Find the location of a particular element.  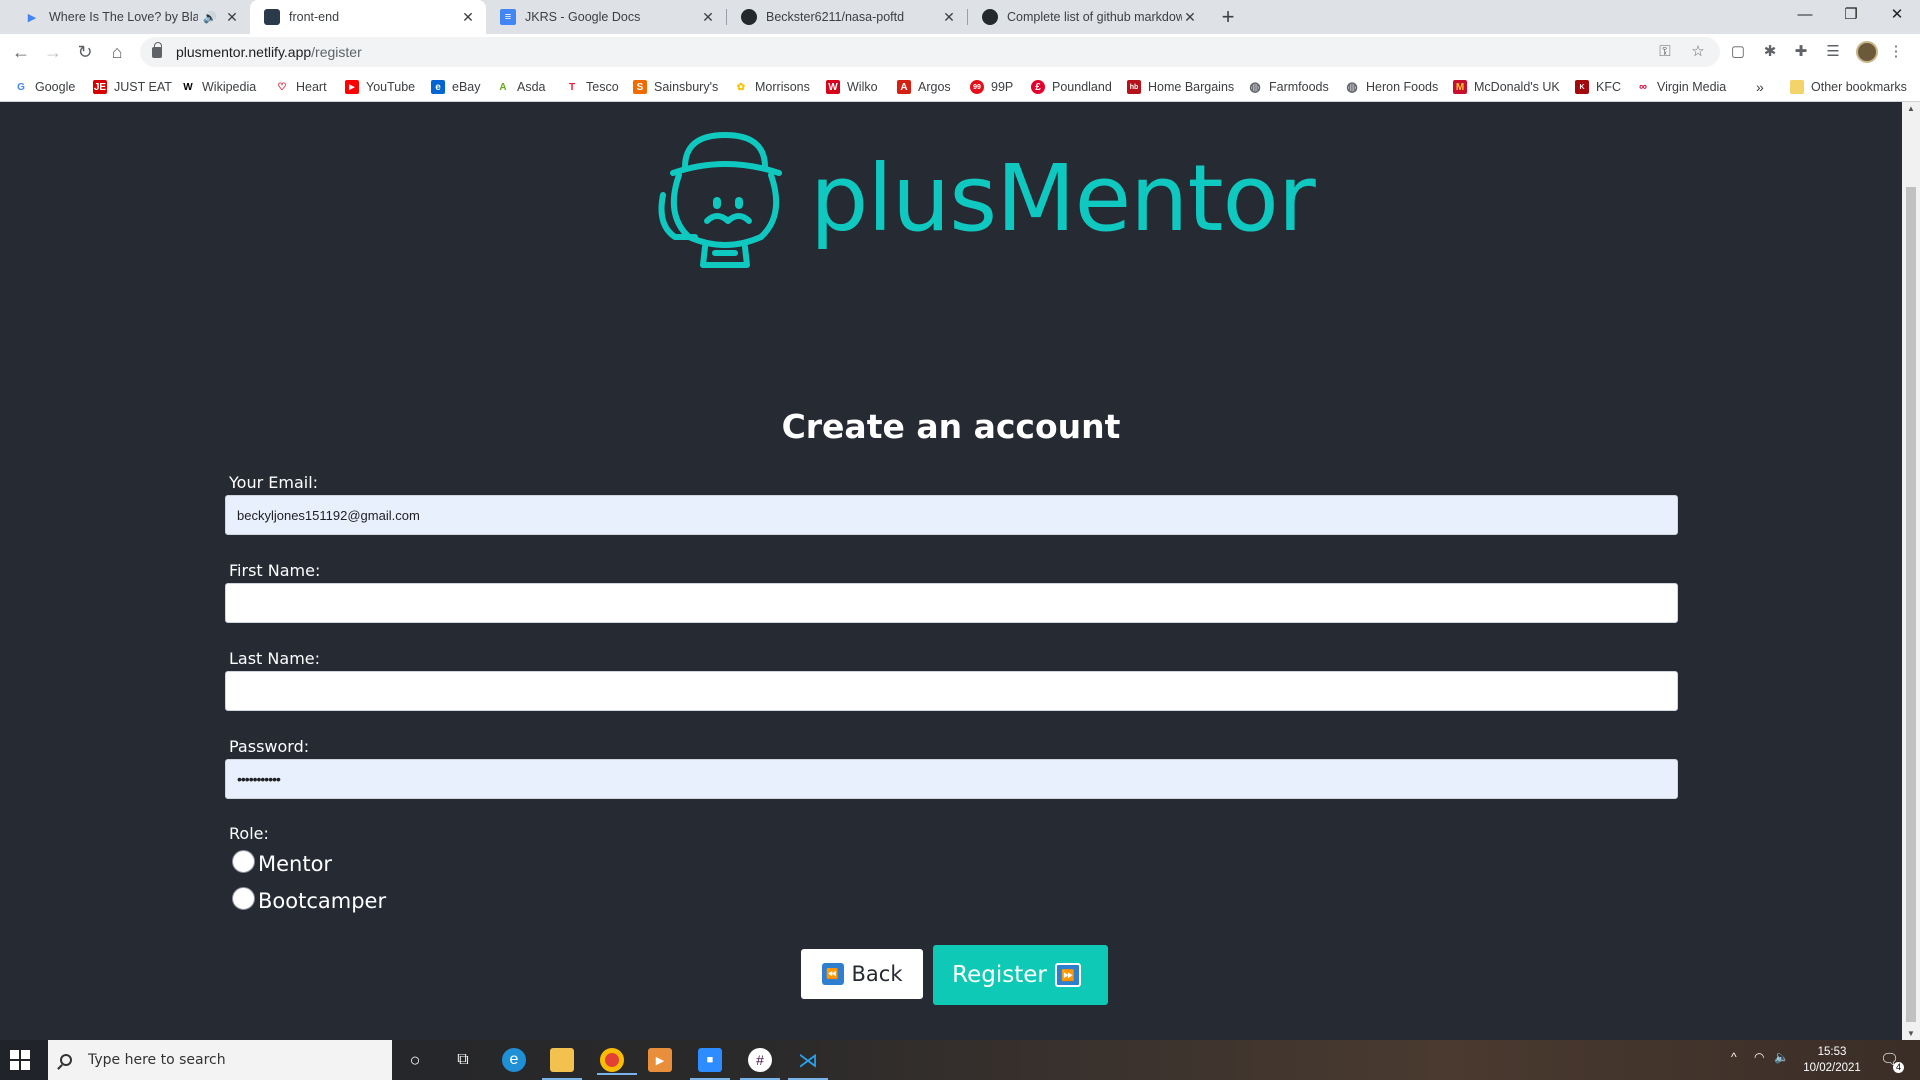

restore-button: ❐ is located at coordinates (1851, 15).